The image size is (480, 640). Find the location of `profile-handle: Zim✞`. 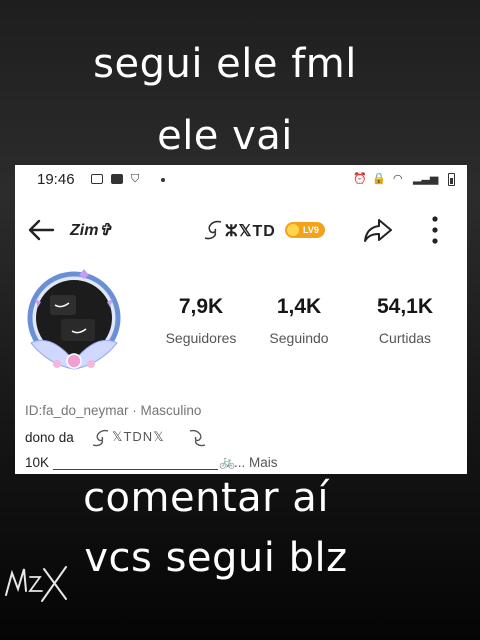

profile-handle: Zim✞ is located at coordinates (91, 230).